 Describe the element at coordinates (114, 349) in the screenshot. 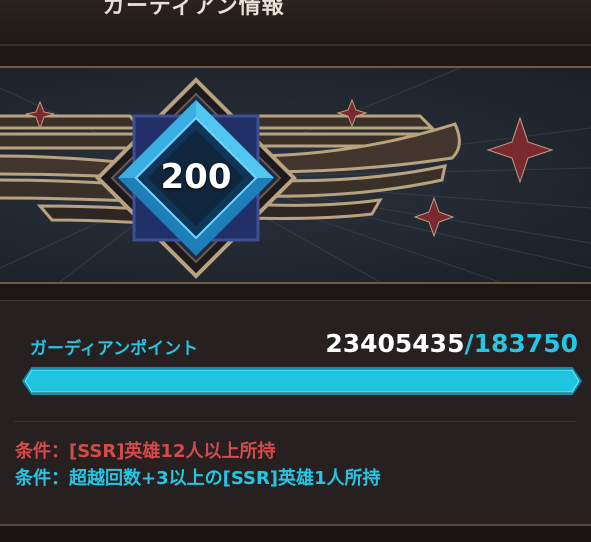

I see `guardian-points-label: ガーディアンポイント` at that location.